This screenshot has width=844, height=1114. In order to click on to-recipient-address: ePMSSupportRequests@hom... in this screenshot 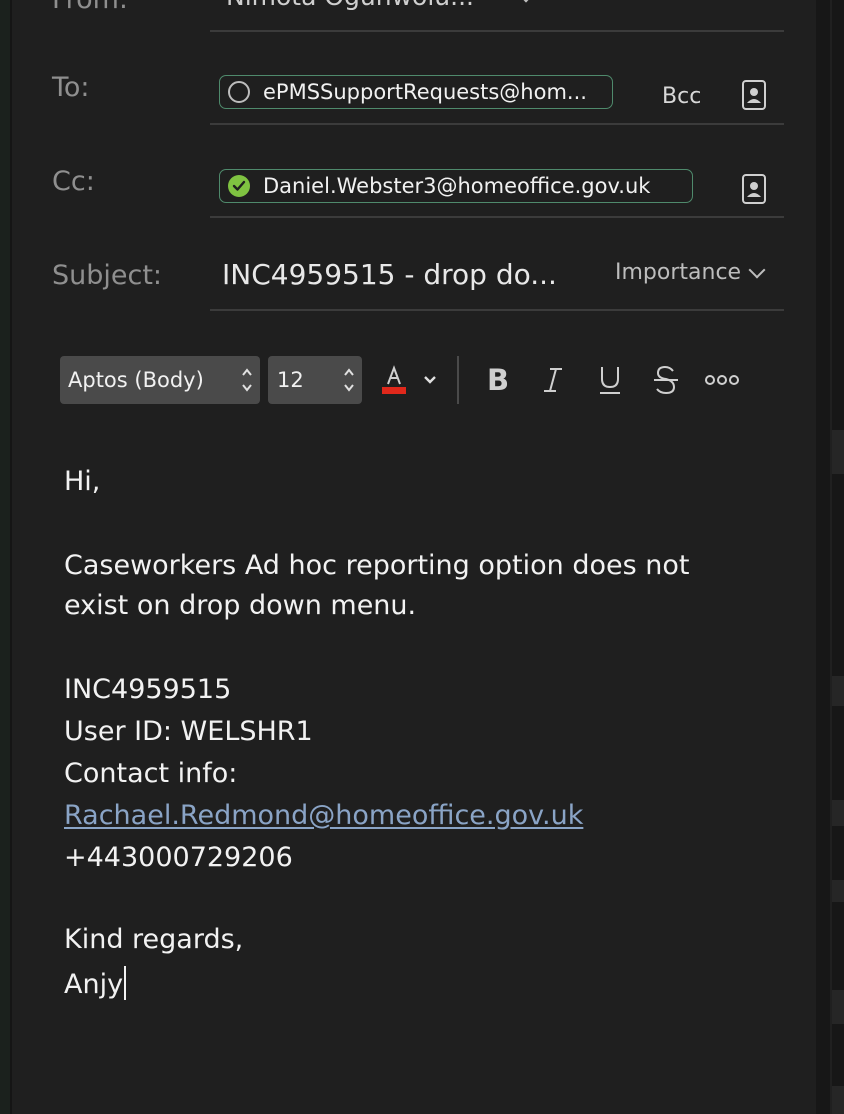, I will do `click(425, 92)`.